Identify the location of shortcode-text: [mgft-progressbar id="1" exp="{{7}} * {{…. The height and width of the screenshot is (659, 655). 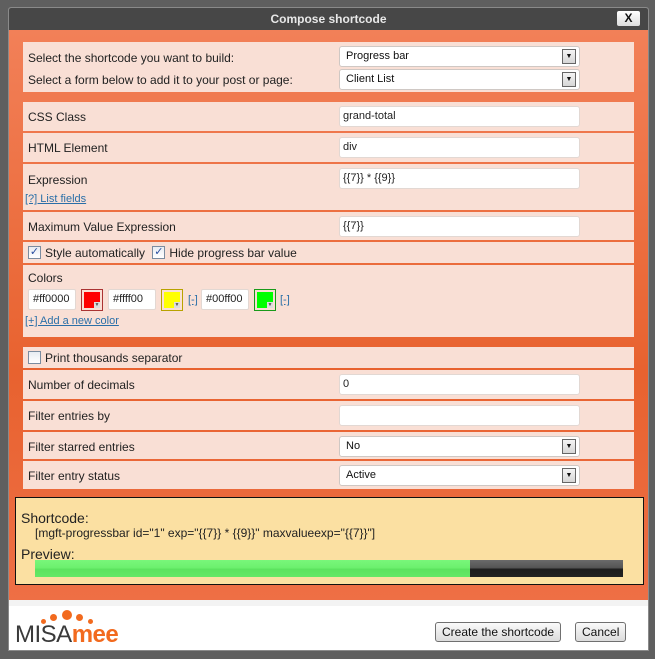
(205, 533).